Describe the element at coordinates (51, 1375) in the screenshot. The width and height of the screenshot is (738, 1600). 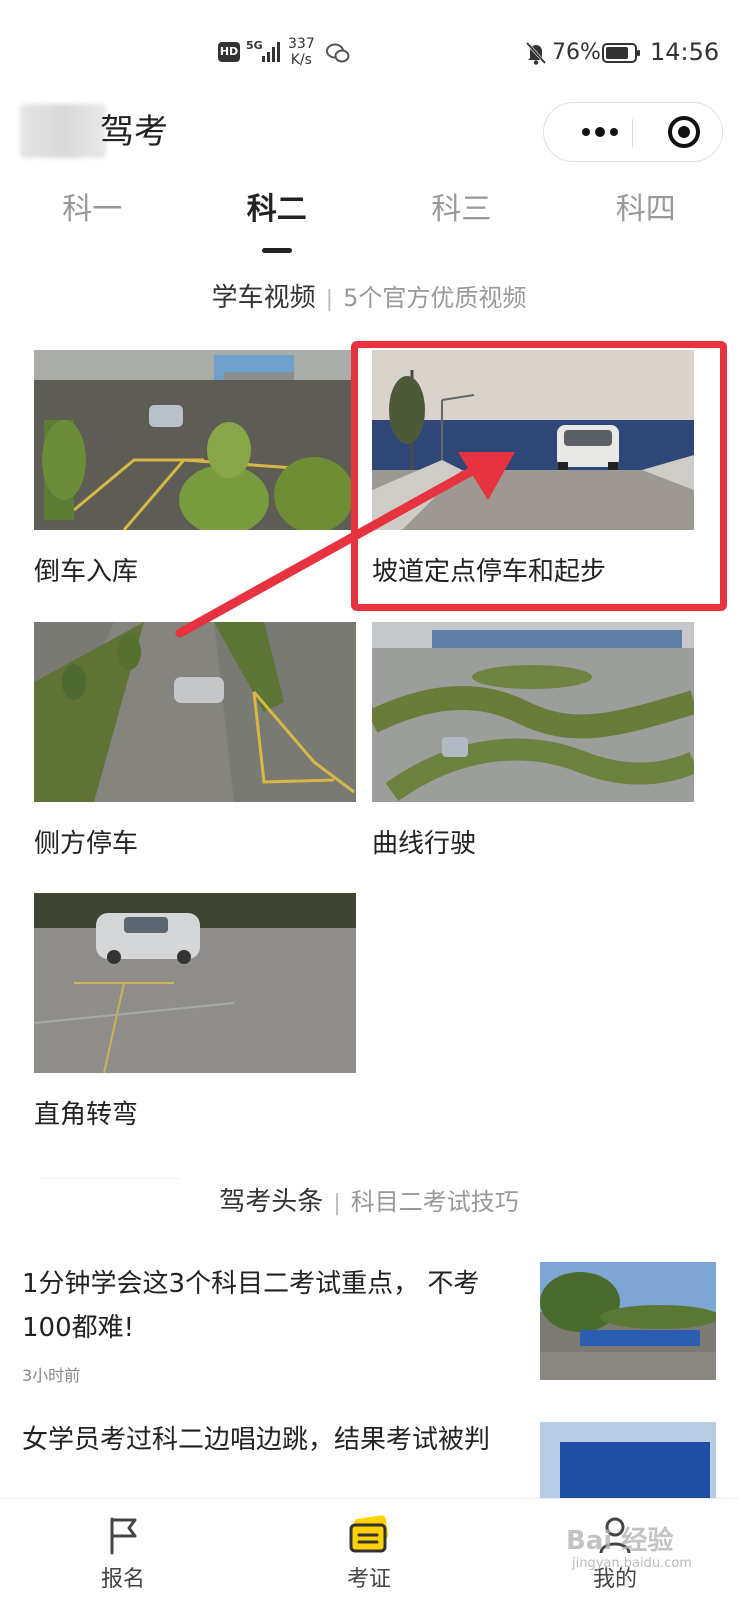
I see `news-time: 3小时前` at that location.